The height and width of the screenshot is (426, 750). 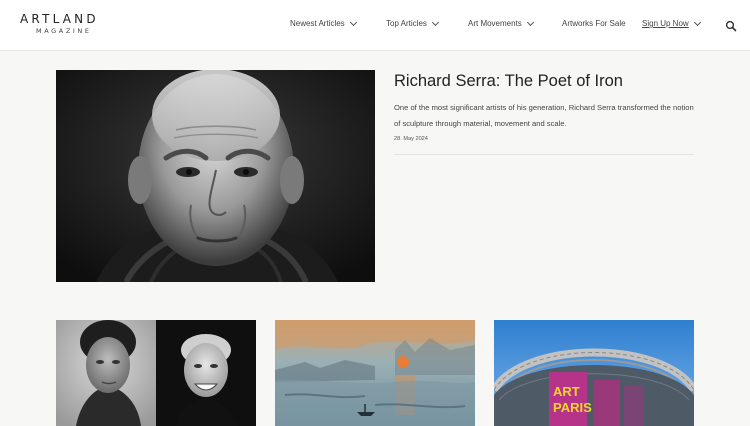 I want to click on nav-top-articles: Top Articles, so click(x=412, y=23).